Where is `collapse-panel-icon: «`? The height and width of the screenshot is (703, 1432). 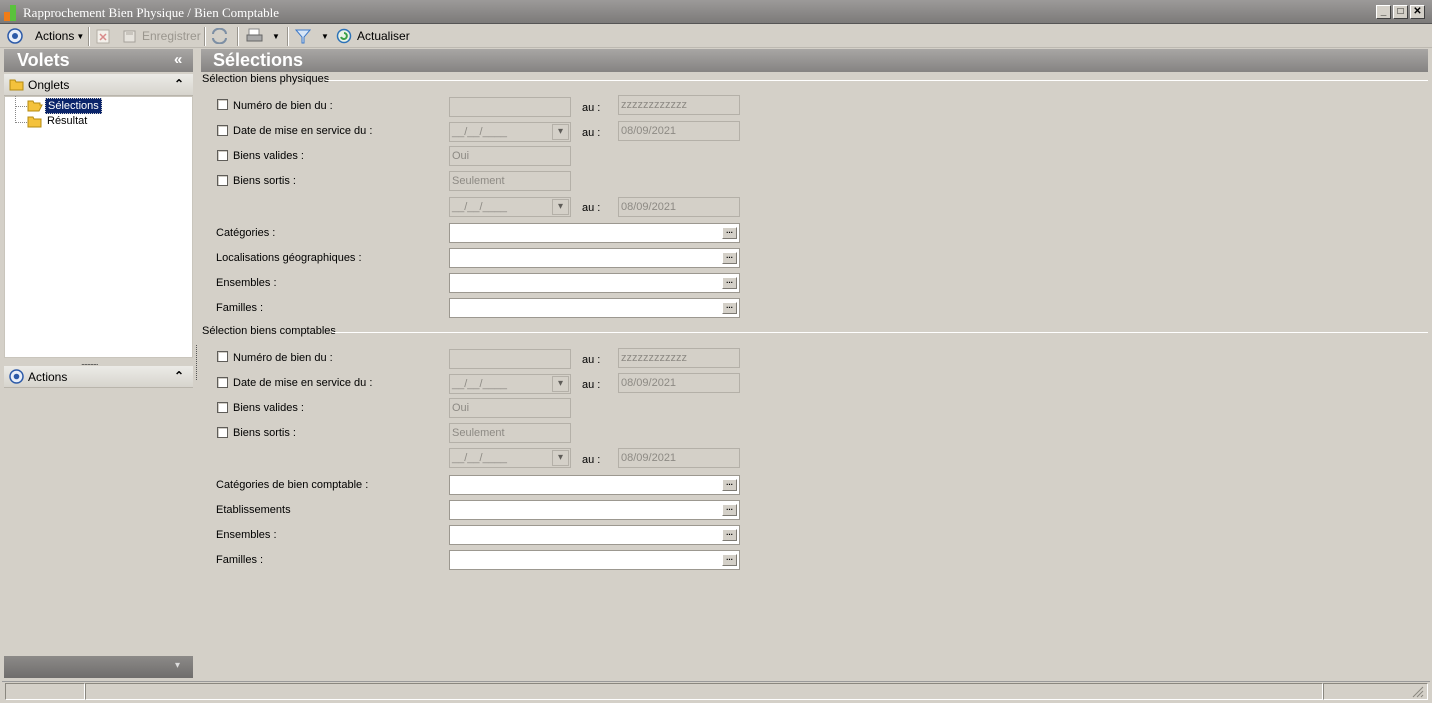 collapse-panel-icon: « is located at coordinates (178, 59).